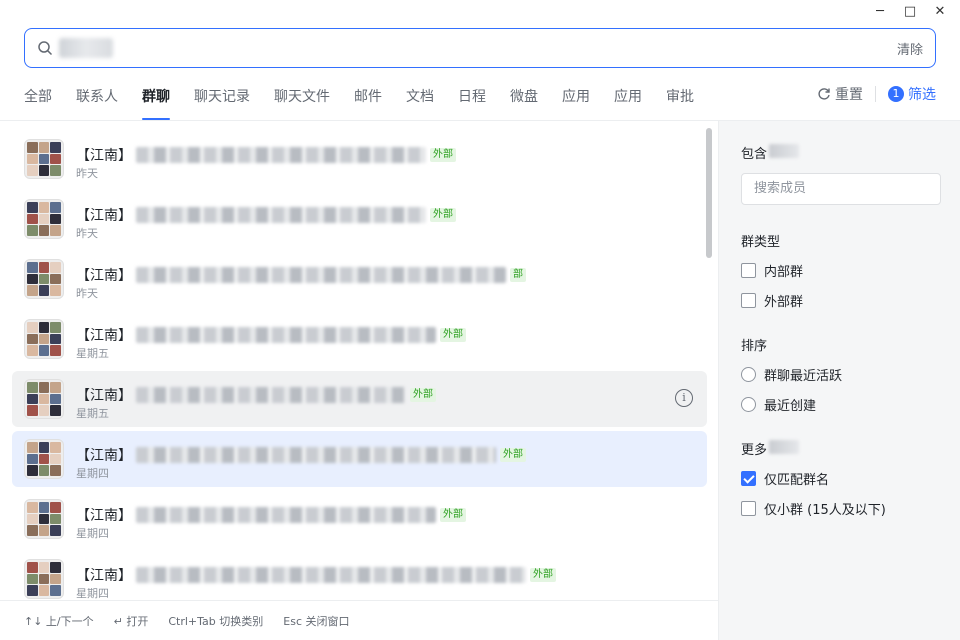 Image resolution: width=960 pixels, height=640 pixels. What do you see at coordinates (748, 508) in the screenshot?
I see `small-group-checkbox` at bounding box center [748, 508].